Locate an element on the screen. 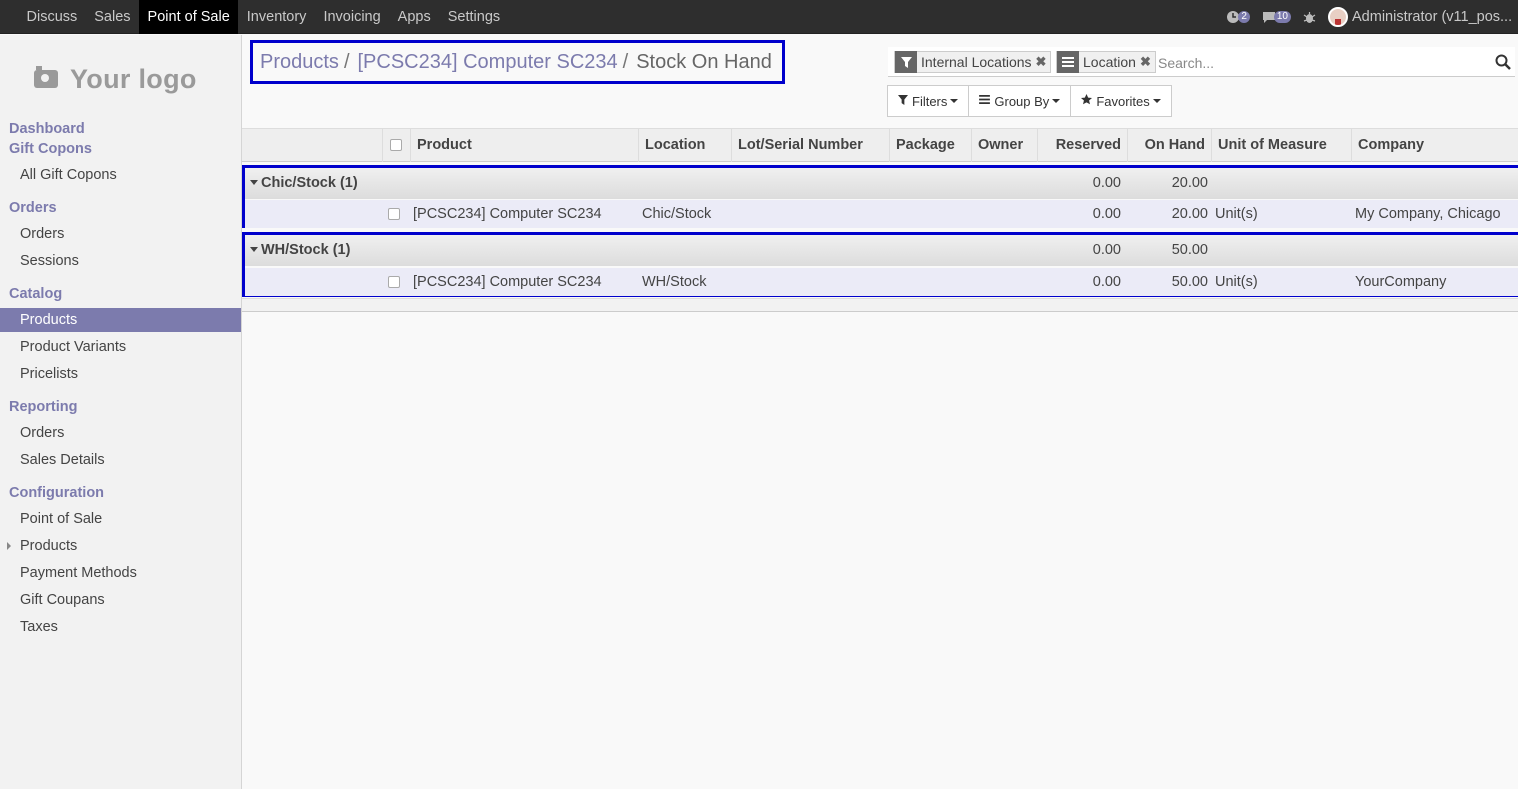  app-settings: Settings is located at coordinates (473, 17).